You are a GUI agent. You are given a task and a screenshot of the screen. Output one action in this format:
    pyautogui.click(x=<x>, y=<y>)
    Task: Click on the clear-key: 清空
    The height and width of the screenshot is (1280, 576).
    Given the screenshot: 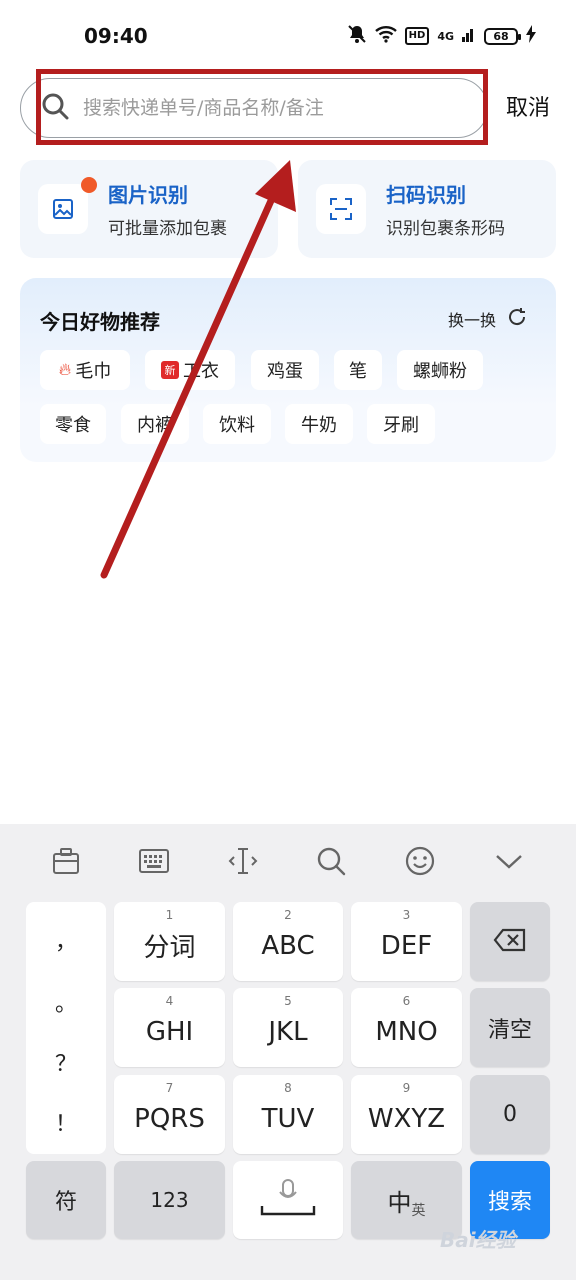 What is the action you would take?
    pyautogui.click(x=510, y=1027)
    